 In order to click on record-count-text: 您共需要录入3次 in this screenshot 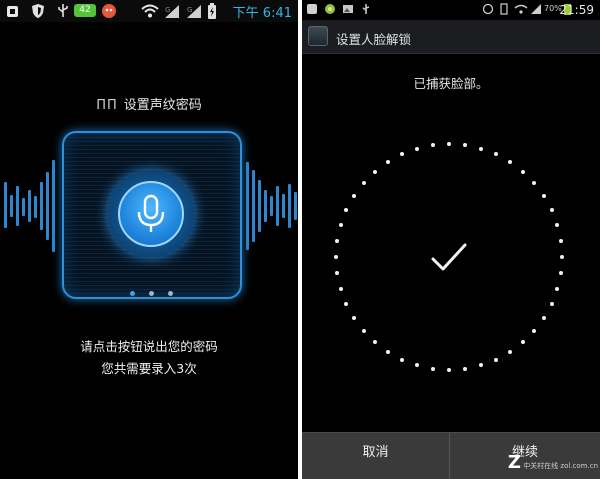, I will do `click(149, 368)`.